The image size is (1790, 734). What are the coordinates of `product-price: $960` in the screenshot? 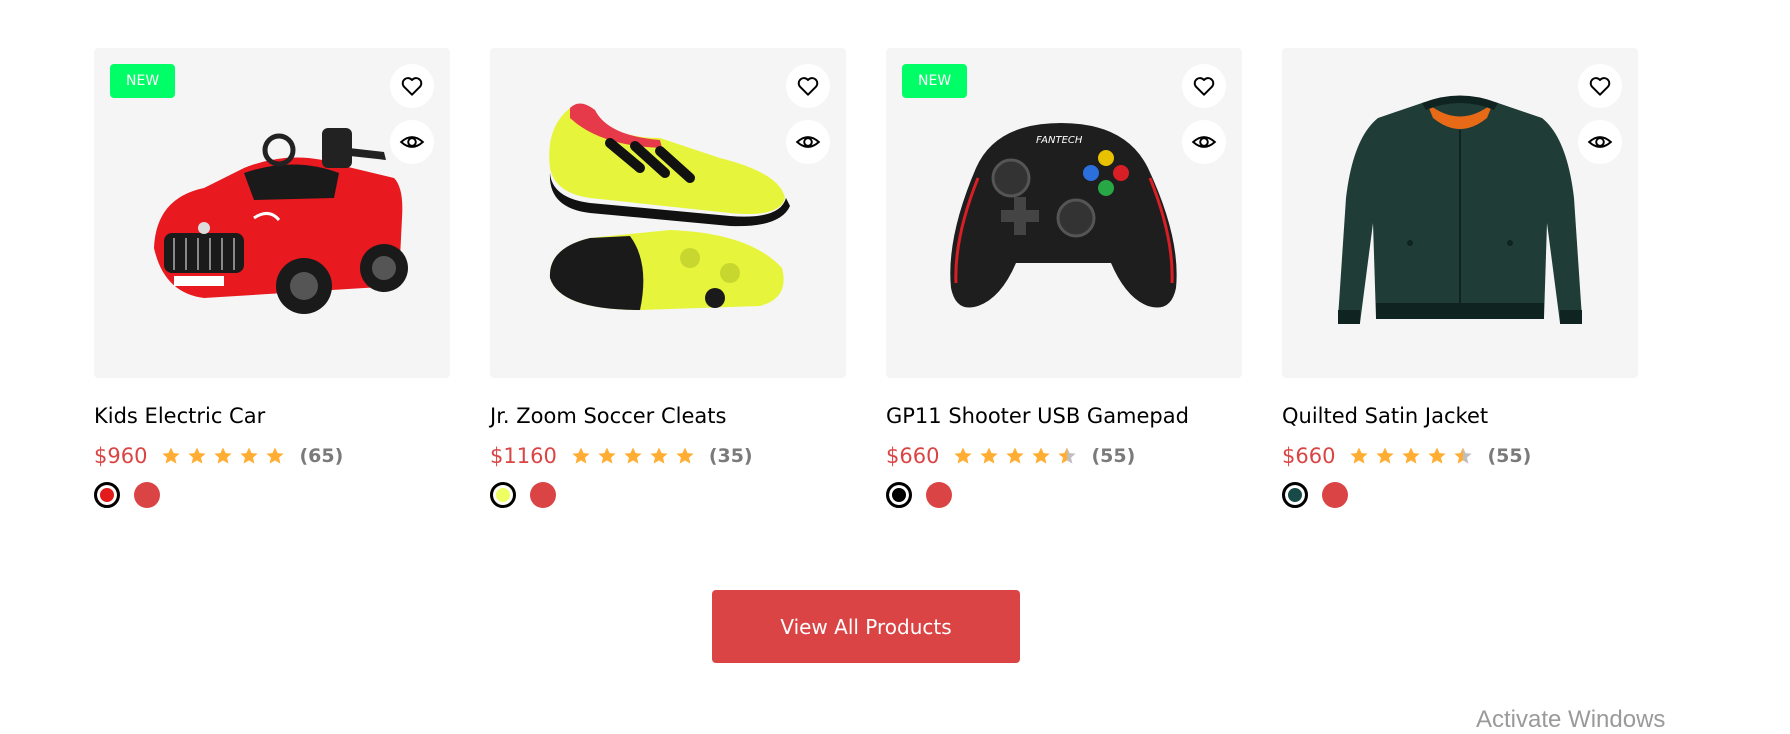 It's located at (121, 456).